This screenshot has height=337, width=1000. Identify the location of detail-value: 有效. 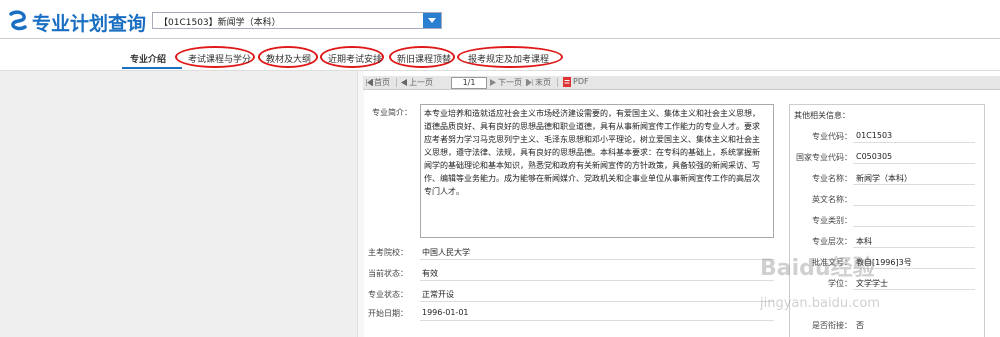
(430, 273).